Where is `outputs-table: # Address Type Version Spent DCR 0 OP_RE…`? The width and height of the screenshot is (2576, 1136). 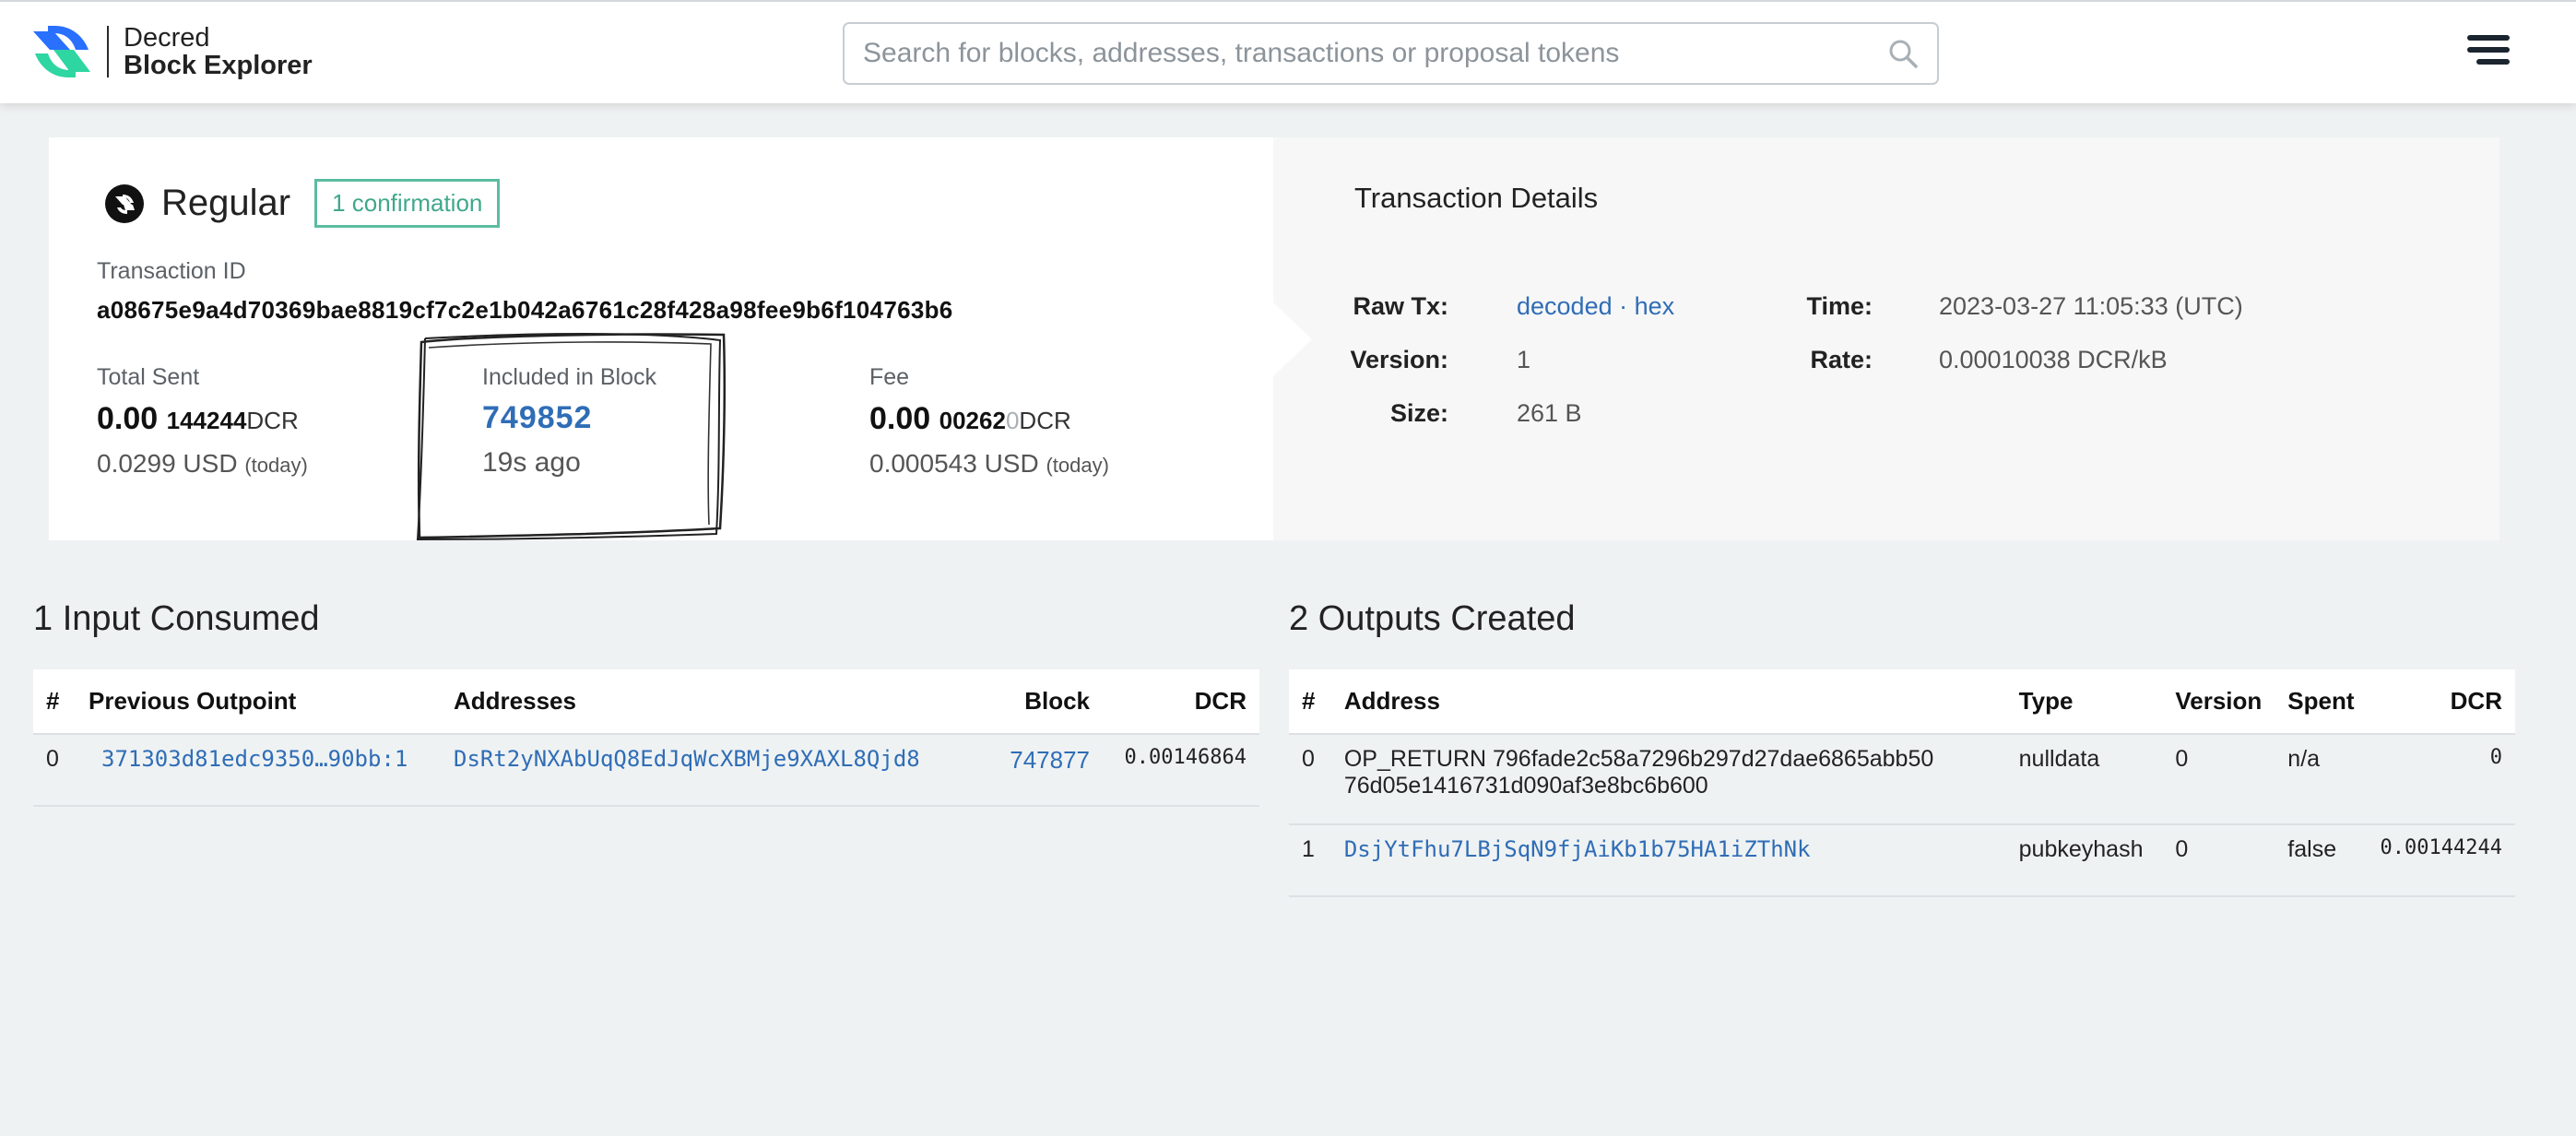
outputs-table: # Address Type Version Spent DCR 0 OP_RE… is located at coordinates (1902, 783).